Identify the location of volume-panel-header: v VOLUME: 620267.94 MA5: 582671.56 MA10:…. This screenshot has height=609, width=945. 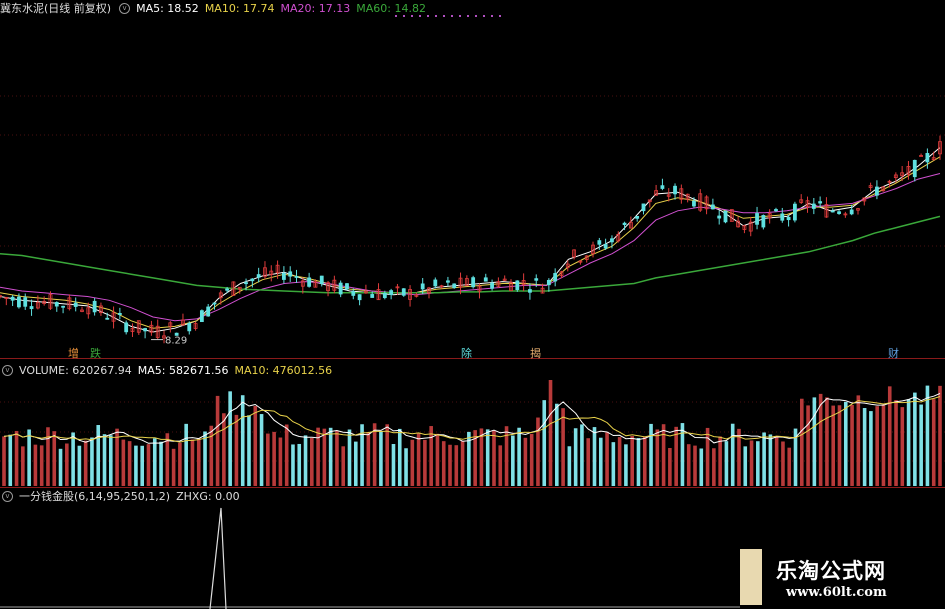
(169, 370).